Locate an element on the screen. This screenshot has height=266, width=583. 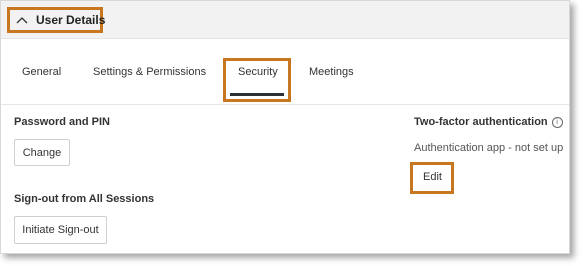
two-factor-title: Two-factor authentication i is located at coordinates (488, 122).